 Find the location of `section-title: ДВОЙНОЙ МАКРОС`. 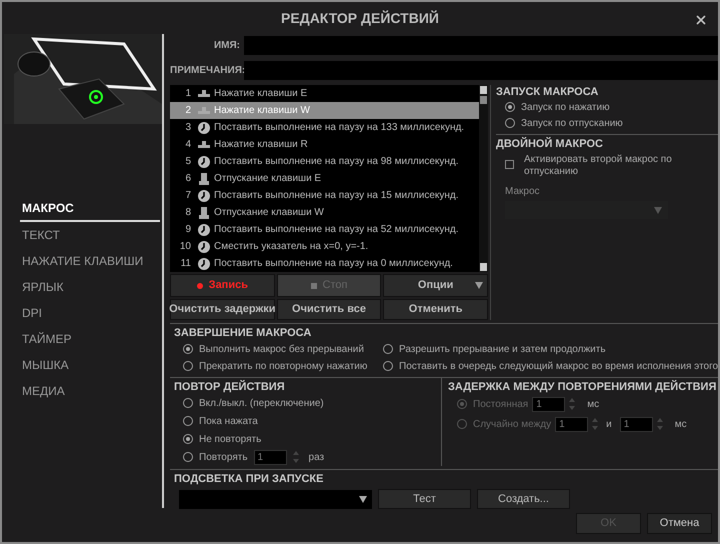

section-title: ДВОЙНОЙ МАКРОС is located at coordinates (550, 144).